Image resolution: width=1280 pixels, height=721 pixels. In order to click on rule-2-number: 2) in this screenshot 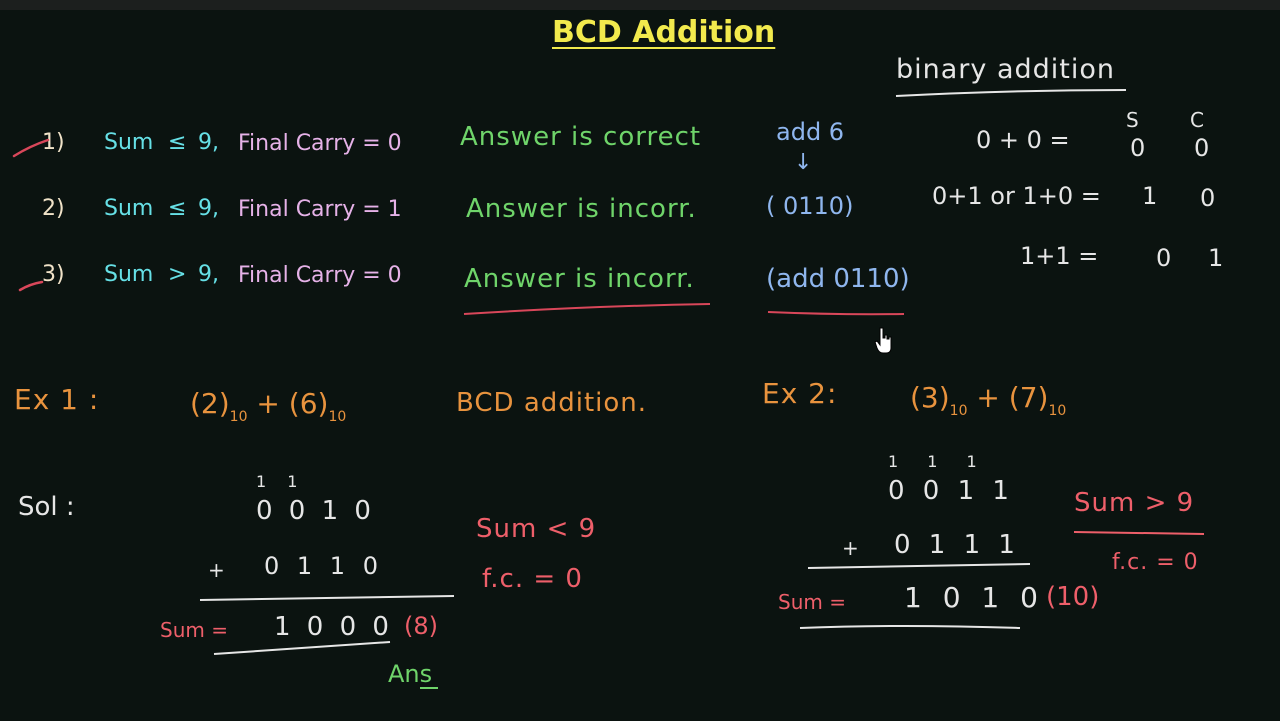, I will do `click(53, 208)`.